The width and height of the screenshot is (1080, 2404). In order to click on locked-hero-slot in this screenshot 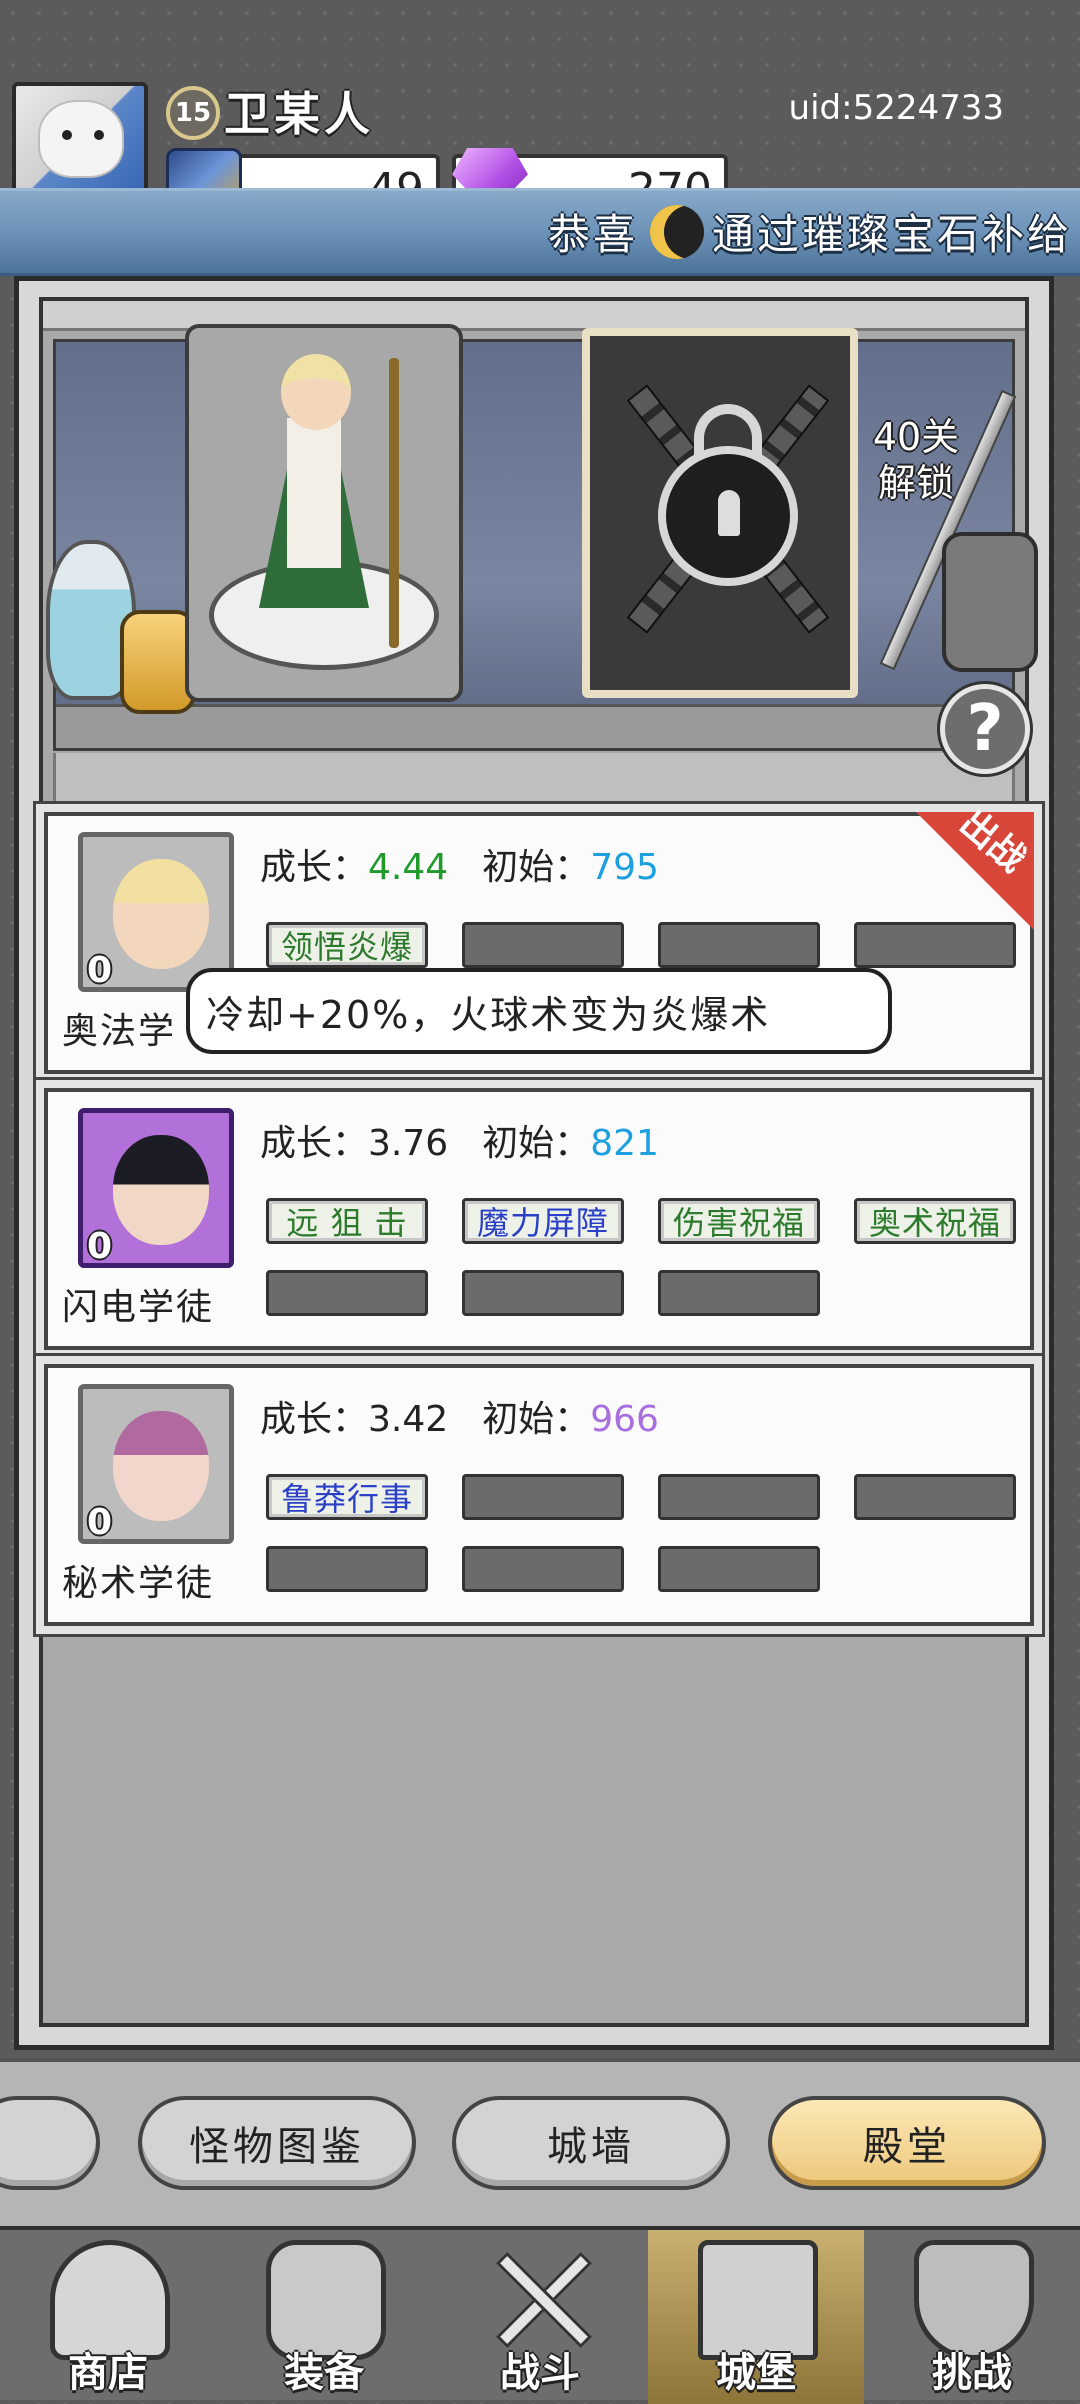, I will do `click(720, 513)`.